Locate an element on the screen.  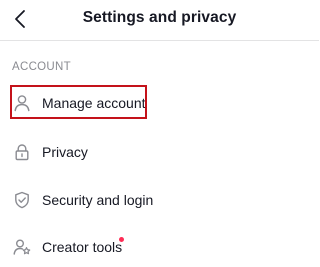
menu-item-creator-tools: Creator tools is located at coordinates (159, 247).